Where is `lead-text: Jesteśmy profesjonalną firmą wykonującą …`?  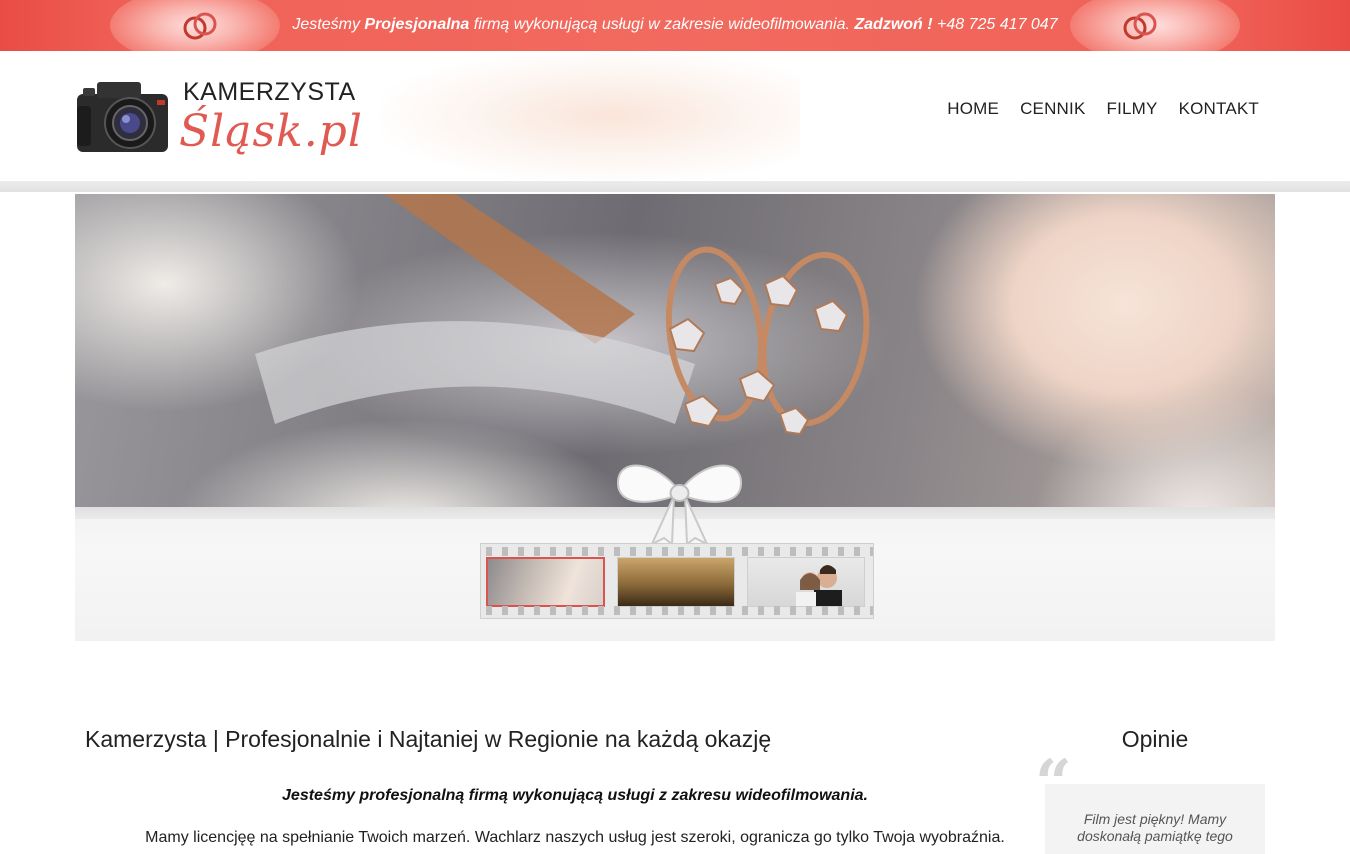 lead-text: Jesteśmy profesjonalną firmą wykonującą … is located at coordinates (575, 795).